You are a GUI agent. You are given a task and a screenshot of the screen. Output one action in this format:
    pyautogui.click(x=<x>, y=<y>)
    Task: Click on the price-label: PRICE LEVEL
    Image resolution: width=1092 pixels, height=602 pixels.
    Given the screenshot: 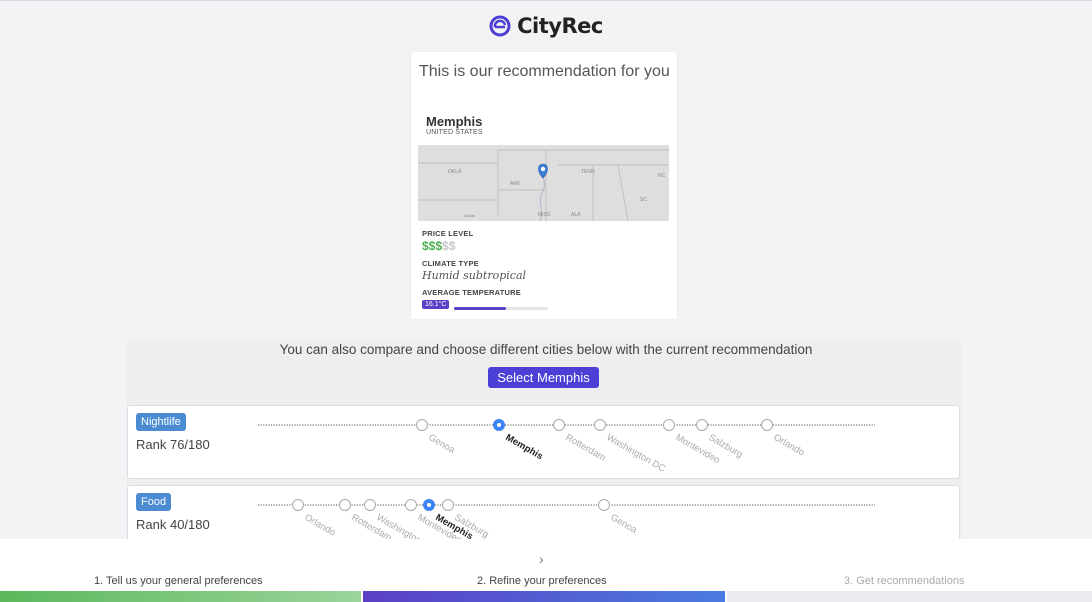 What is the action you would take?
    pyautogui.click(x=448, y=233)
    